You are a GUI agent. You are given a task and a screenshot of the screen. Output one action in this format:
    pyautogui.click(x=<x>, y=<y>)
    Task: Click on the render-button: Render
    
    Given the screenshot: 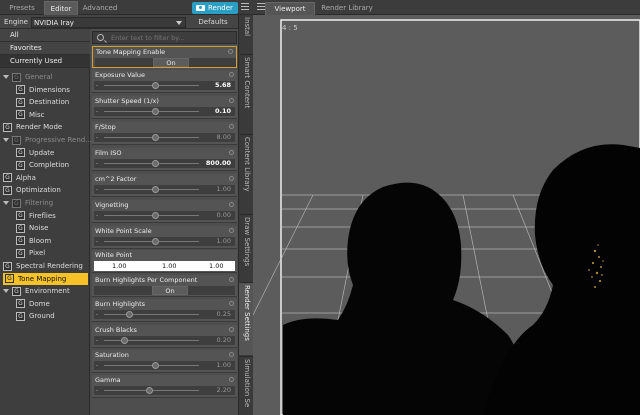 What is the action you would take?
    pyautogui.click(x=215, y=8)
    